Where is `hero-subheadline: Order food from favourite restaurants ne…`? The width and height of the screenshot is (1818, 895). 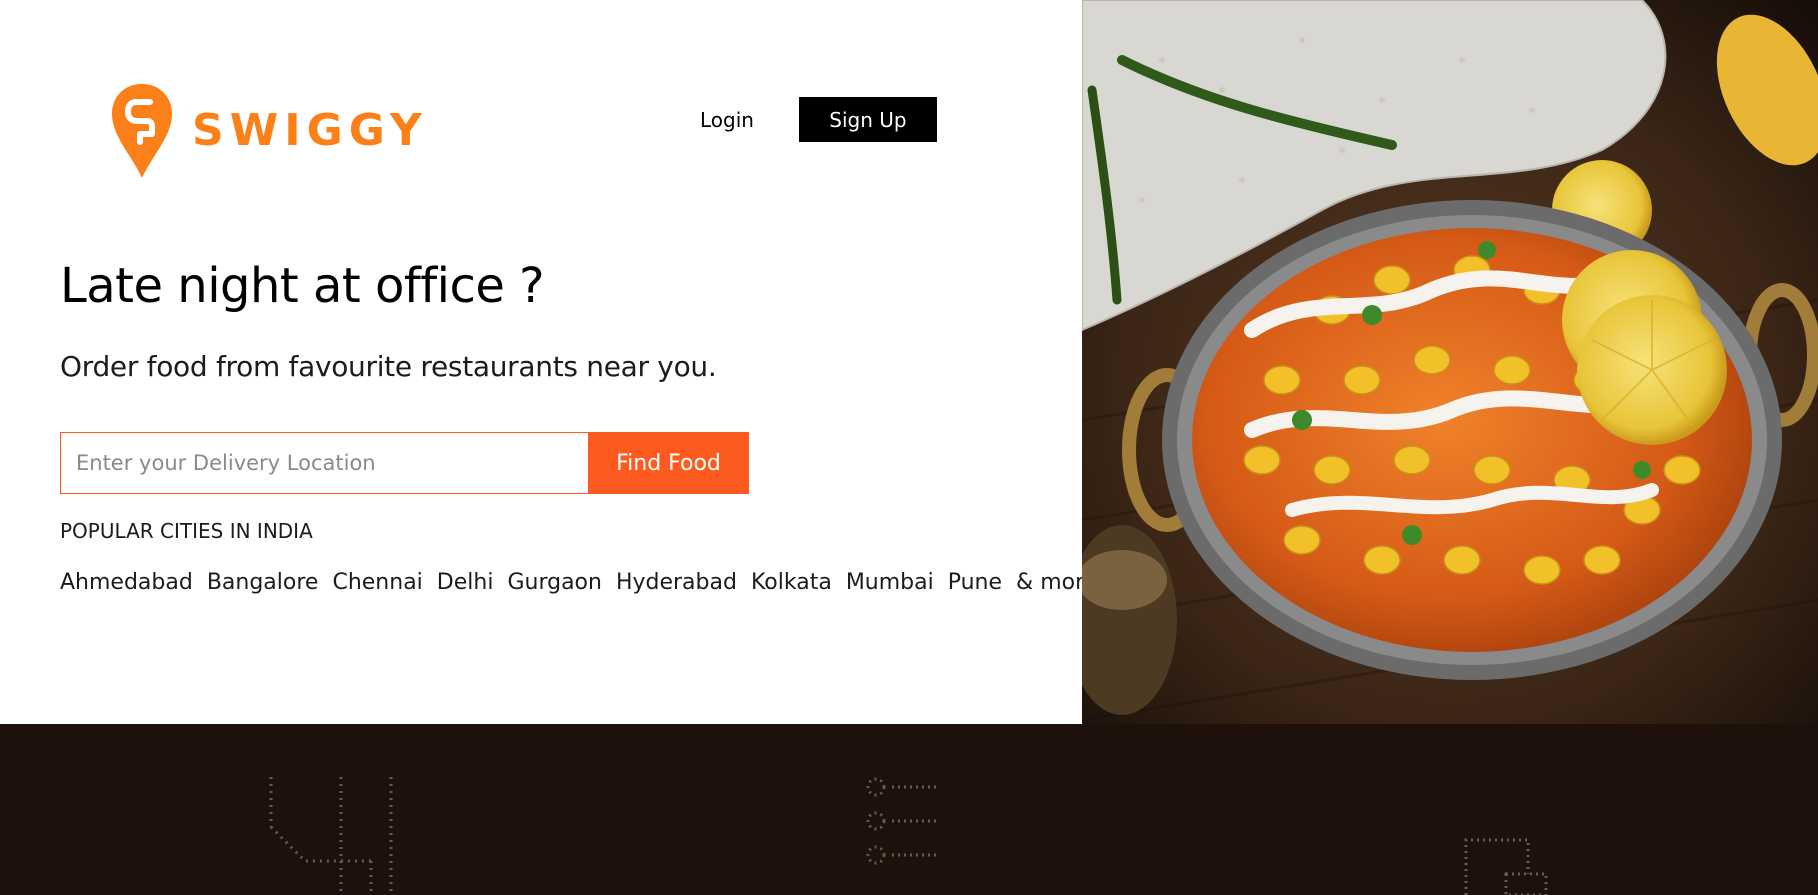 hero-subheadline: Order food from favourite restaurants ne… is located at coordinates (388, 366).